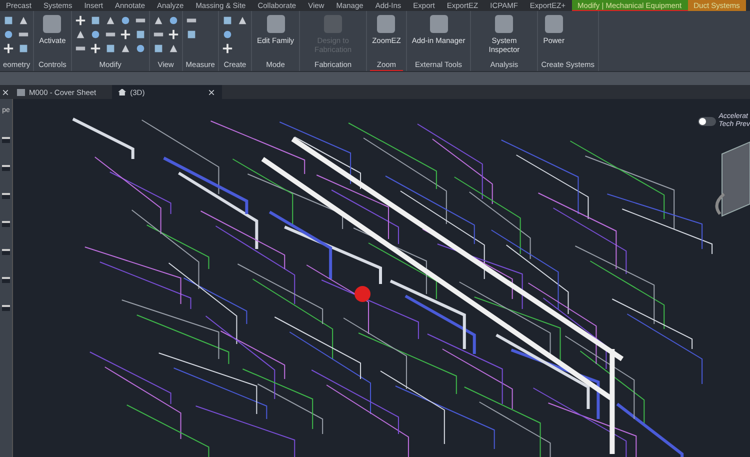  What do you see at coordinates (21, 92) in the screenshot?
I see `sheet-icon` at bounding box center [21, 92].